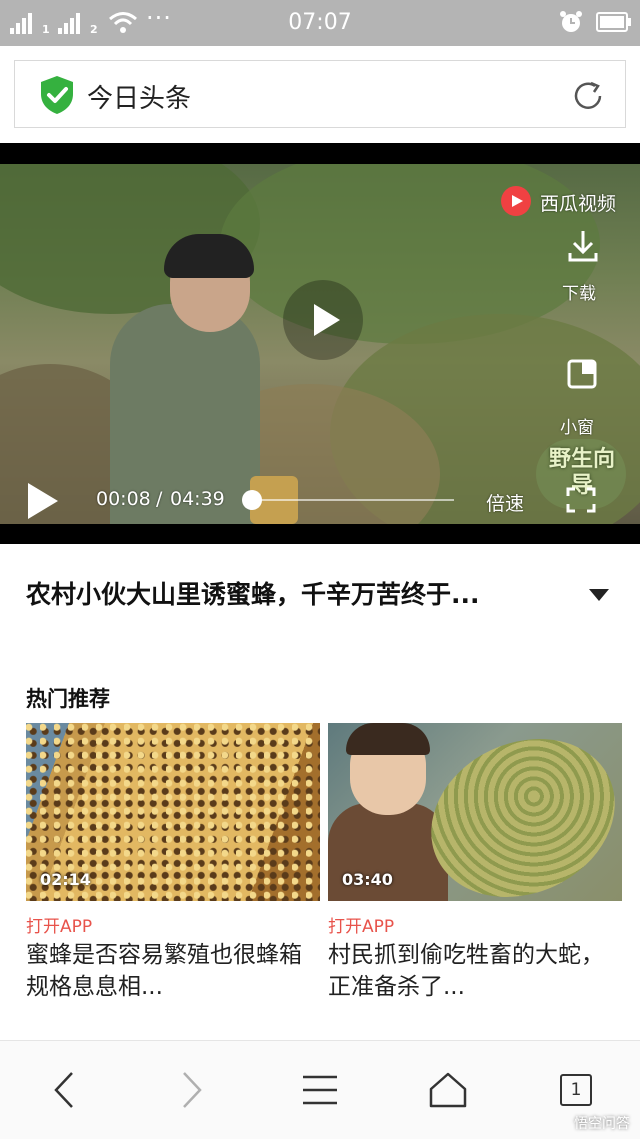 The width and height of the screenshot is (640, 1139). I want to click on tabs-icon: 1, so click(576, 1090).